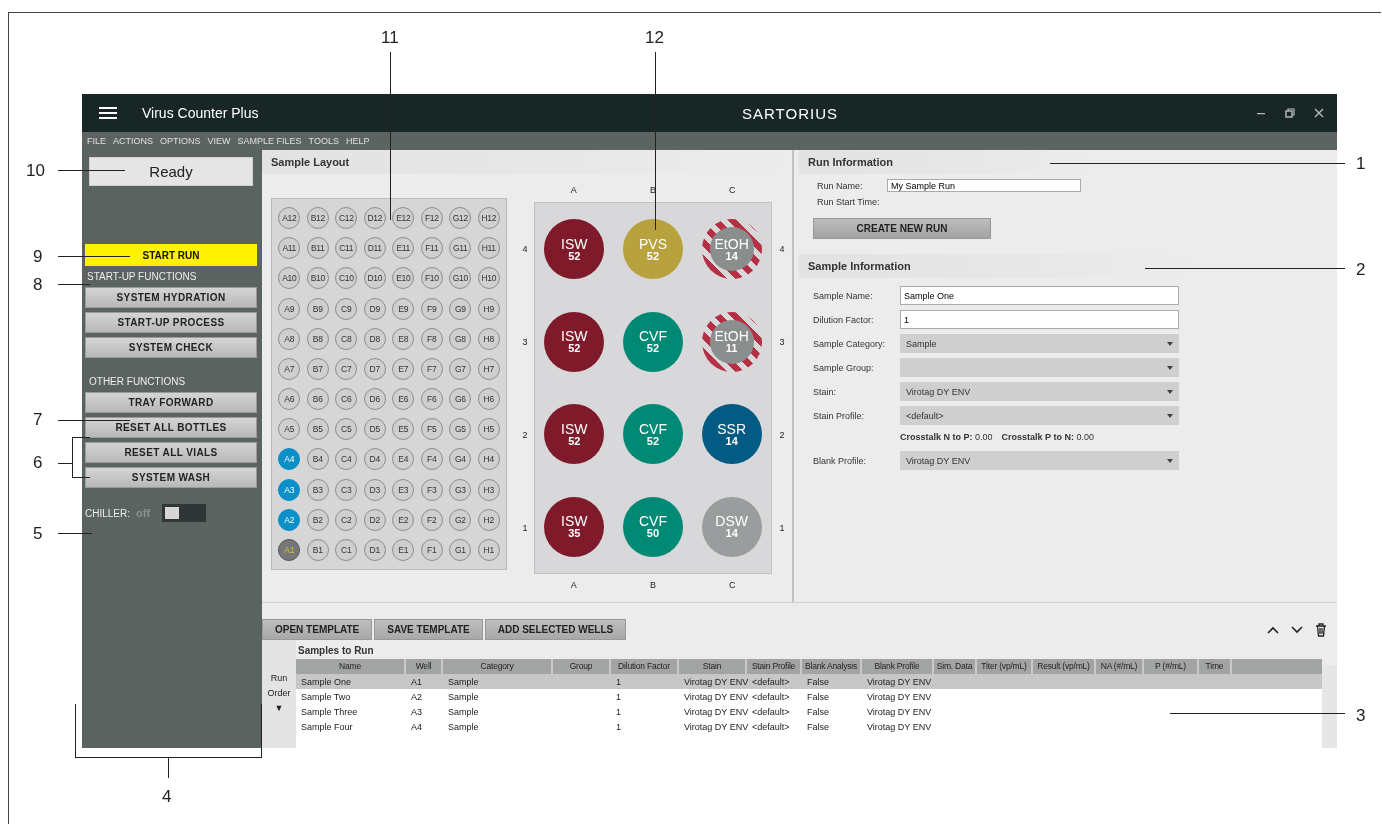  Describe the element at coordinates (289, 218) in the screenshot. I see `well: A12` at that location.